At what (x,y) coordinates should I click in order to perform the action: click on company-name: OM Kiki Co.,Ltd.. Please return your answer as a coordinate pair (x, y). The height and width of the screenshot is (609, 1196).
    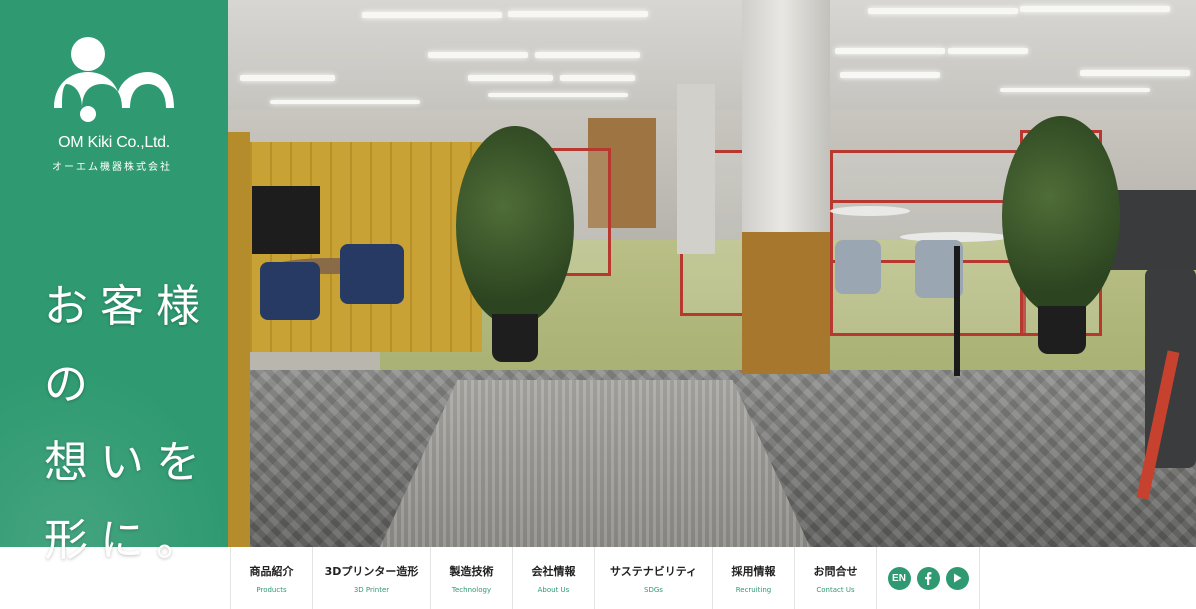
    Looking at the image, I should click on (114, 142).